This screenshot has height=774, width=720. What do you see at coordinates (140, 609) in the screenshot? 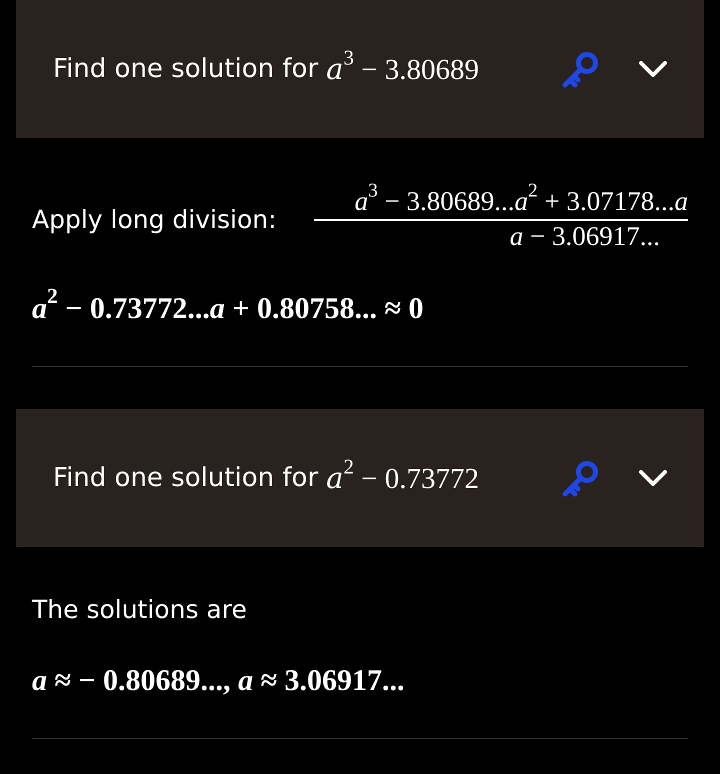
I see `step-text: The solutions are` at bounding box center [140, 609].